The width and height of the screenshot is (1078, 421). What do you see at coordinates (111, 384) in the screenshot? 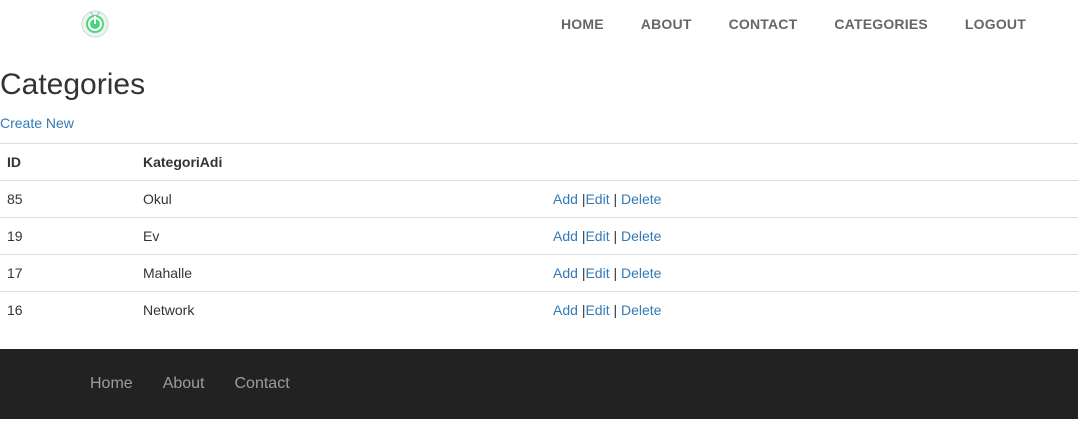
I see `footer-home-link: Home` at bounding box center [111, 384].